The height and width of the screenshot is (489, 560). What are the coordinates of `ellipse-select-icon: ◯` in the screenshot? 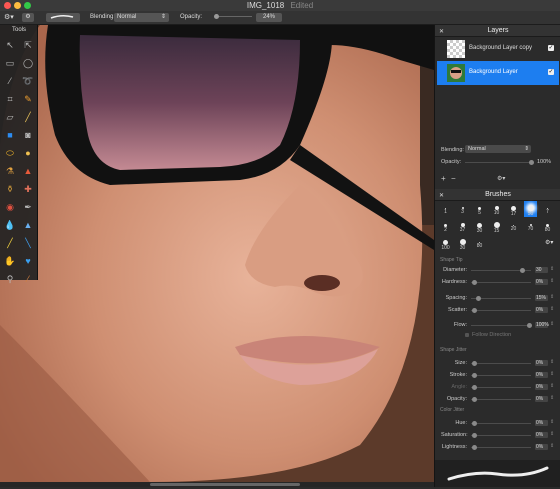 It's located at (28, 63).